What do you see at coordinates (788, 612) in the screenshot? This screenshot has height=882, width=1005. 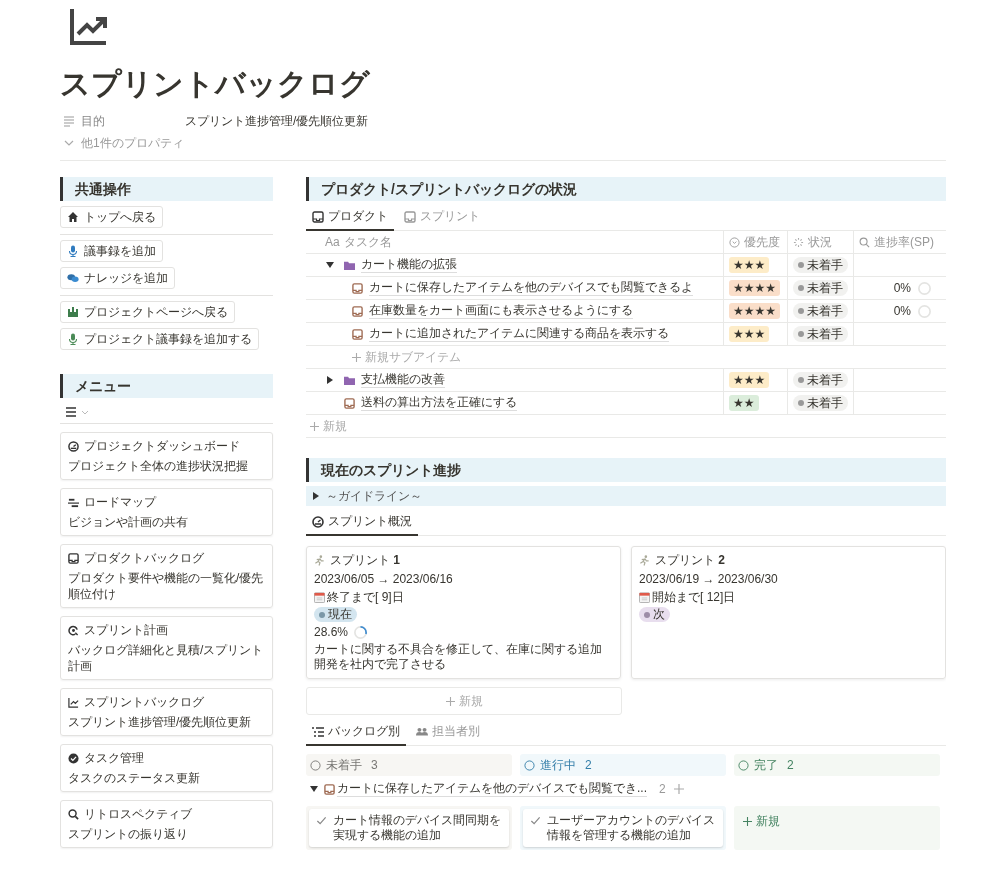 I see `sprint-card: スプリント 2 2023/06/19 → 2023/06/30 開始まで[ 12]日 次` at bounding box center [788, 612].